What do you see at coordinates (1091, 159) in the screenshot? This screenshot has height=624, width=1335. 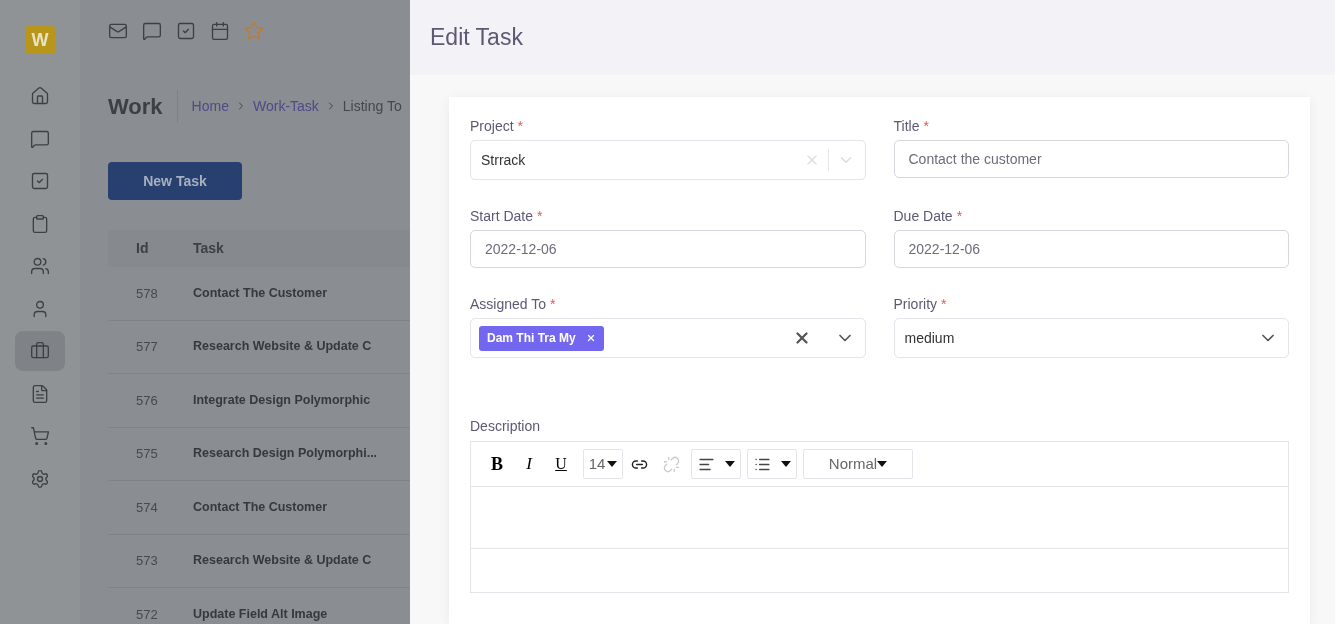 I see `text-field: Contact the customer` at bounding box center [1091, 159].